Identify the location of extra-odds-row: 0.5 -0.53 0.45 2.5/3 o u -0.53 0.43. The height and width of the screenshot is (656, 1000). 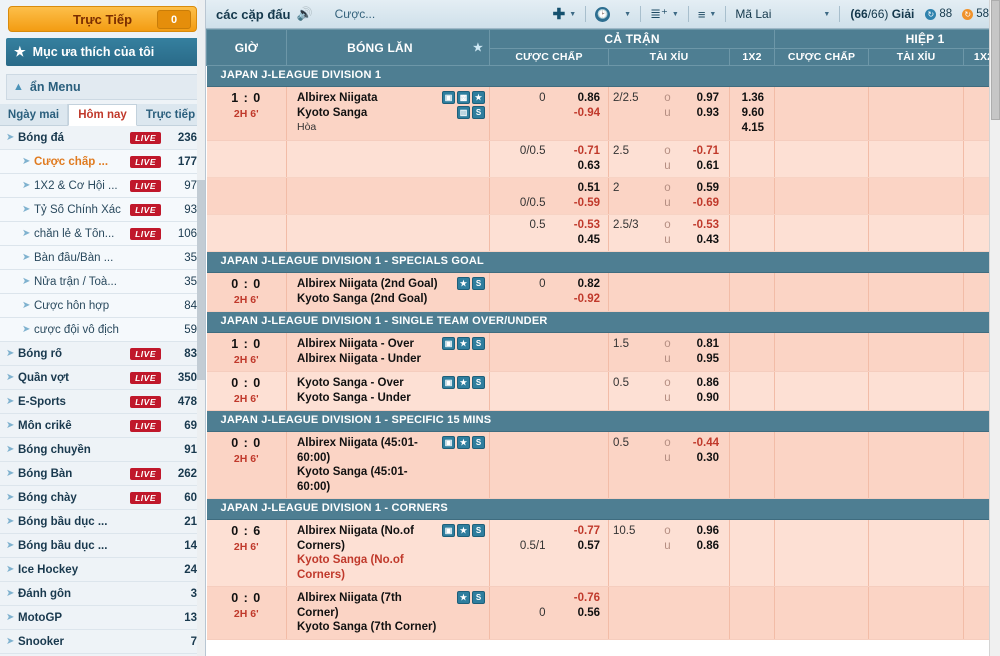
(603, 233).